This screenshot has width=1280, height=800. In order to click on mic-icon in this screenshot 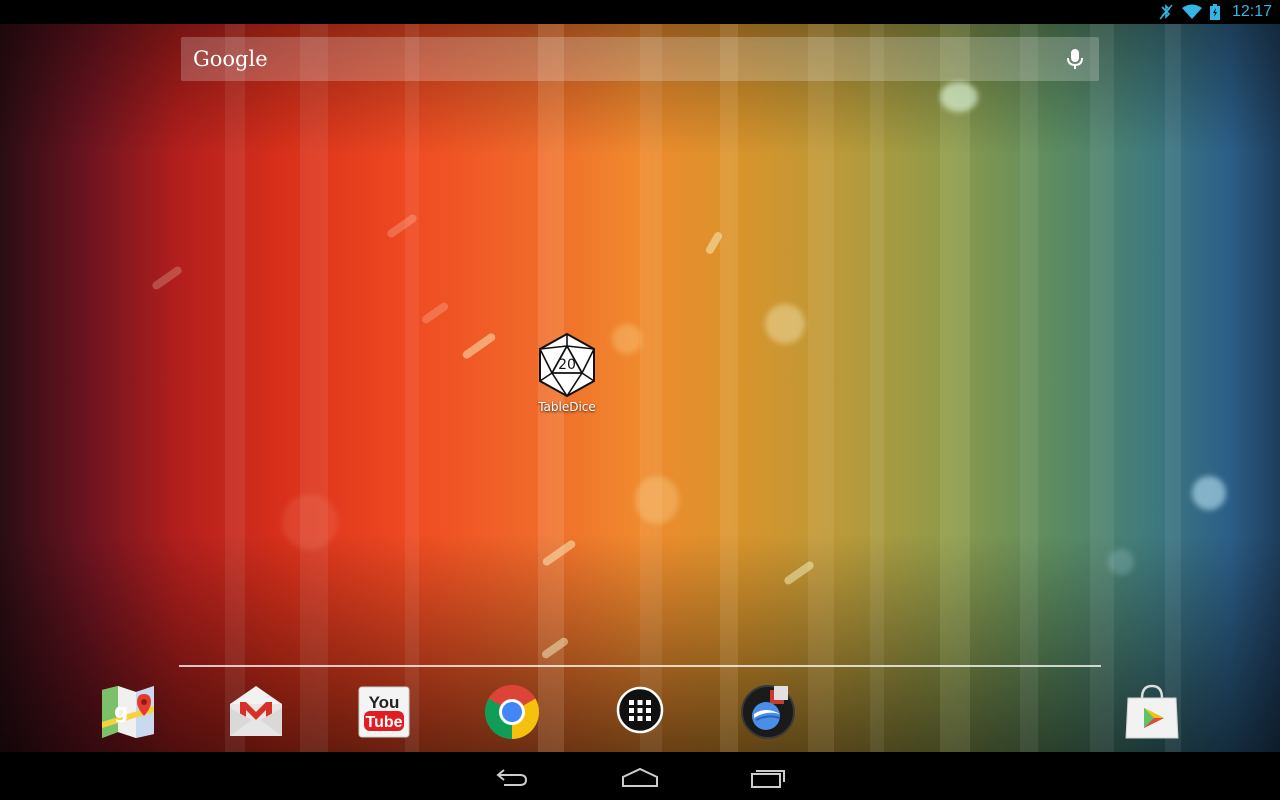, I will do `click(1075, 59)`.